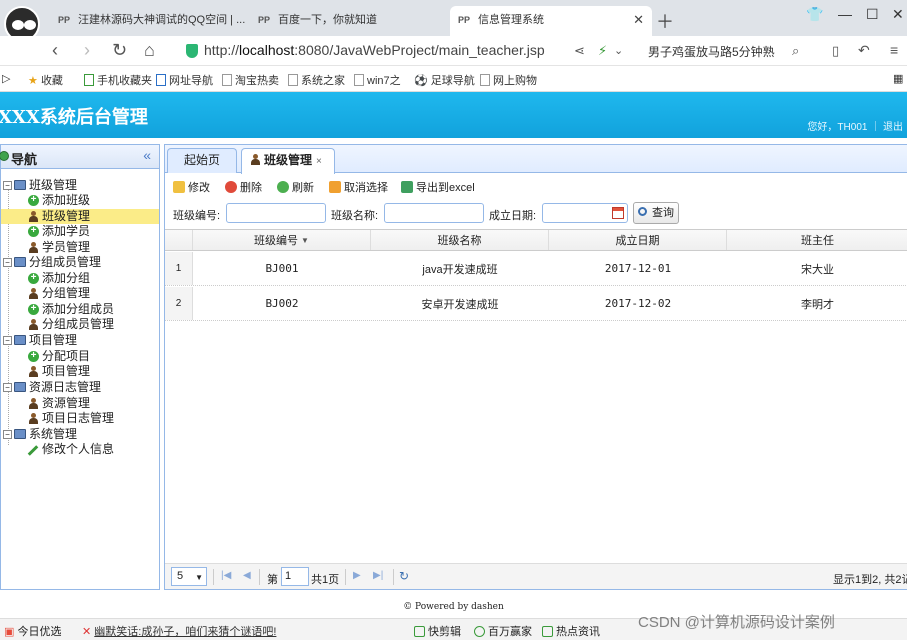 This screenshot has height=640, width=907. I want to click on total-pages: 共1页, so click(325, 580).